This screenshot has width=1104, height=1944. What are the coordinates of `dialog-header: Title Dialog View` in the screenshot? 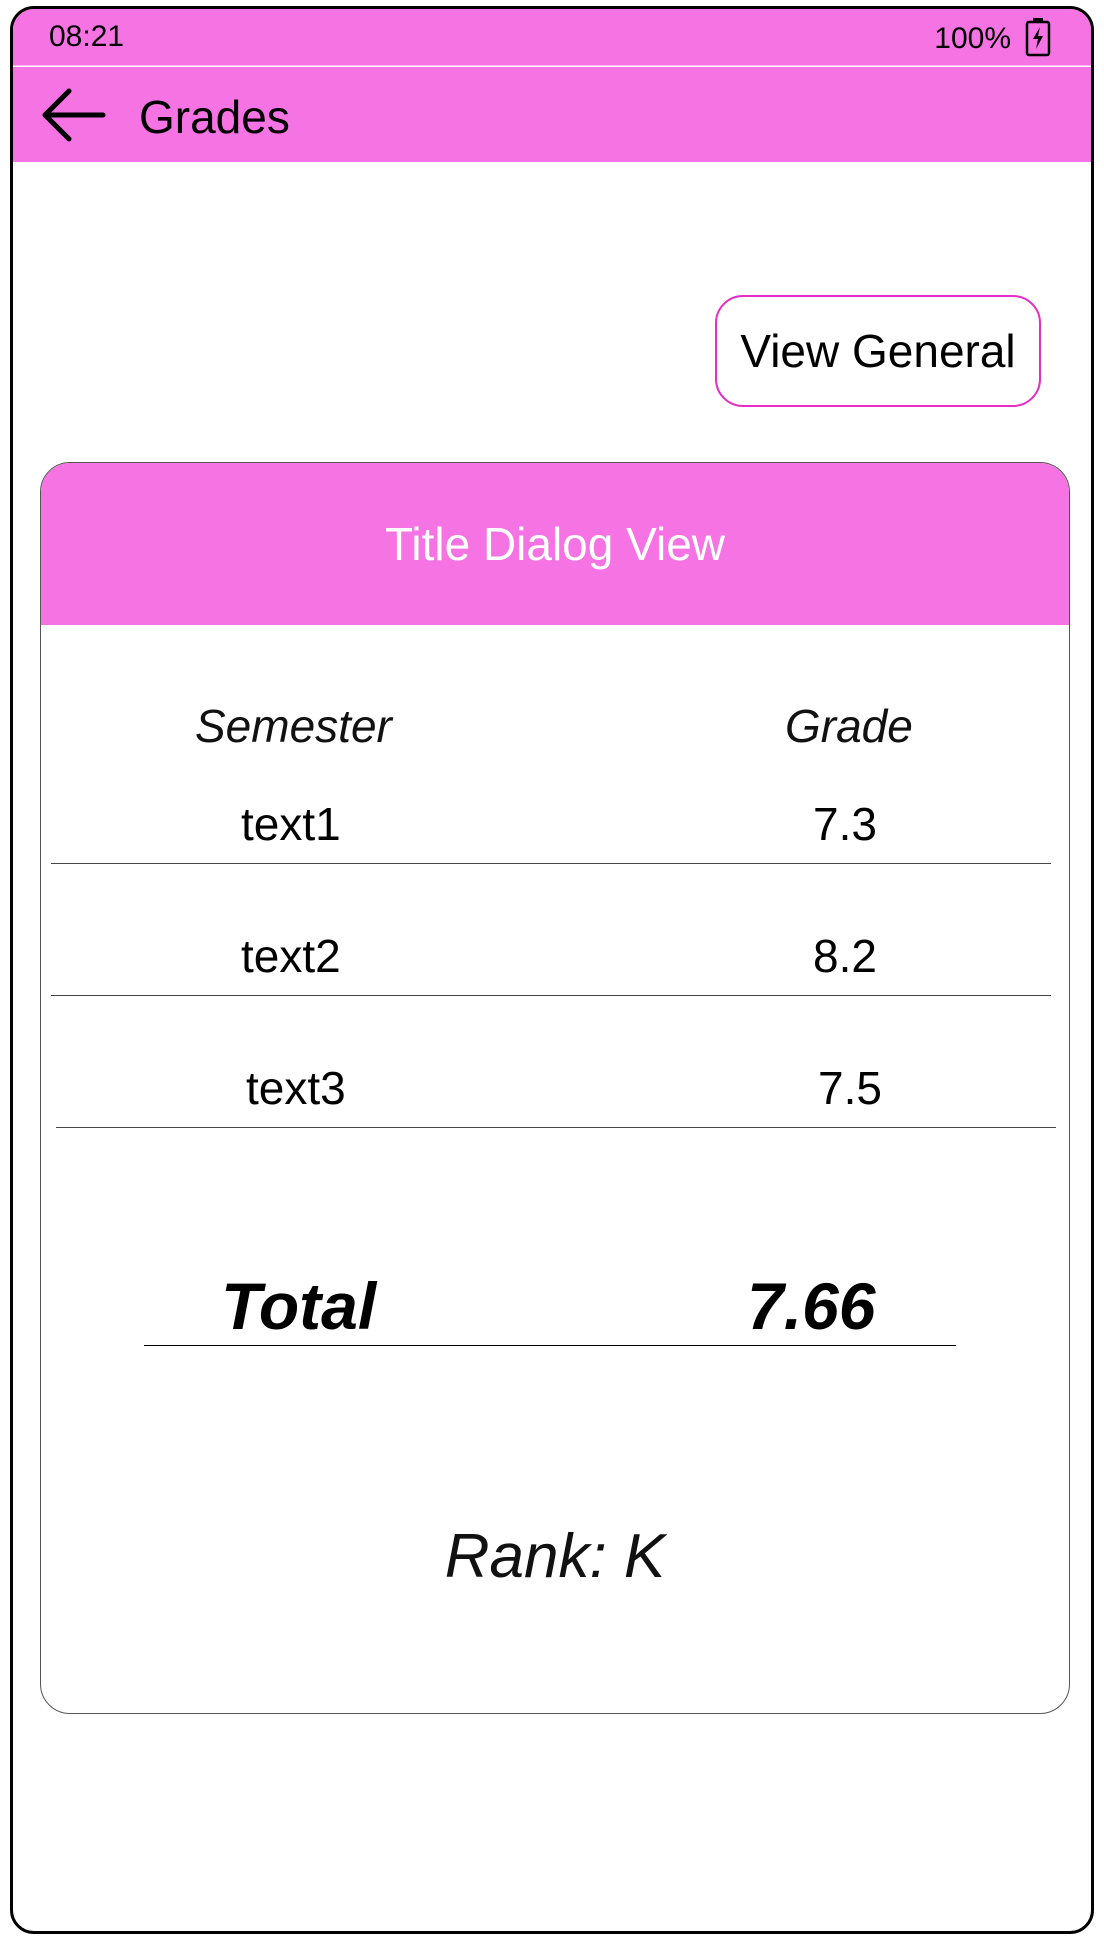 It's located at (555, 544).